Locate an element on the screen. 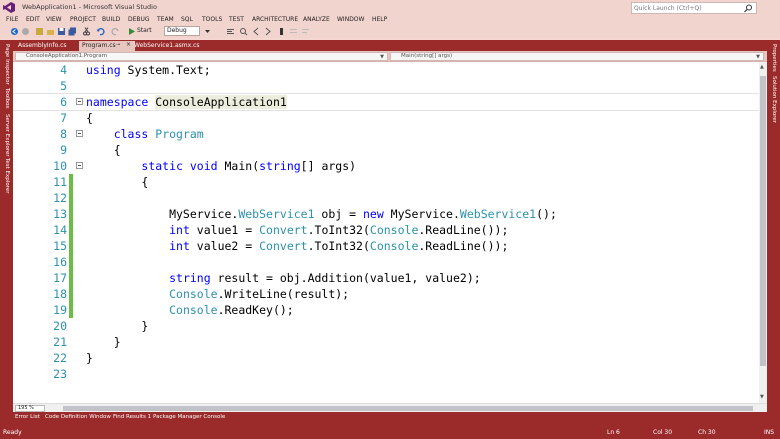  scroll-down-icon: ▼ is located at coordinates (762, 397).